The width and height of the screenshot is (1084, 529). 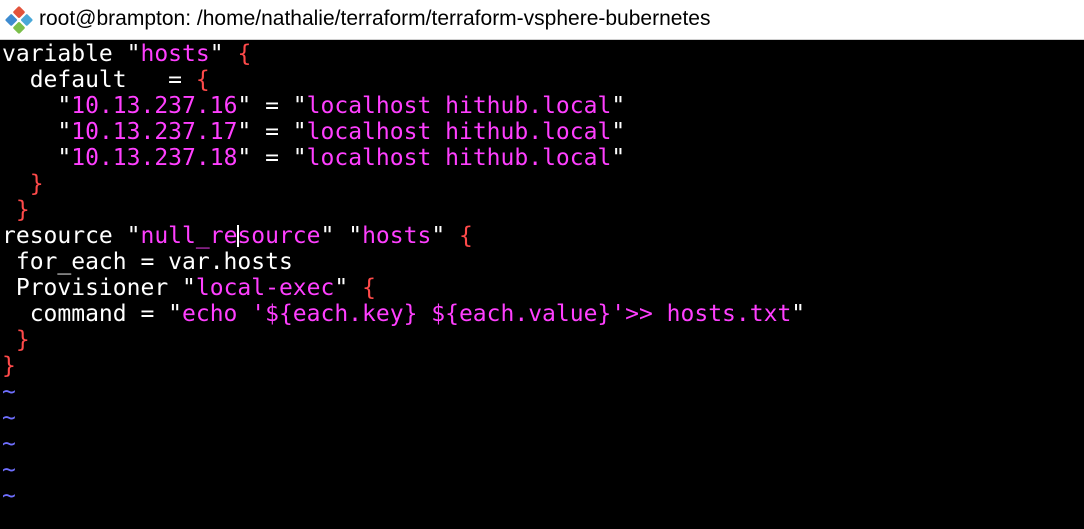 What do you see at coordinates (99, 80) in the screenshot?
I see `code-token: default =` at bounding box center [99, 80].